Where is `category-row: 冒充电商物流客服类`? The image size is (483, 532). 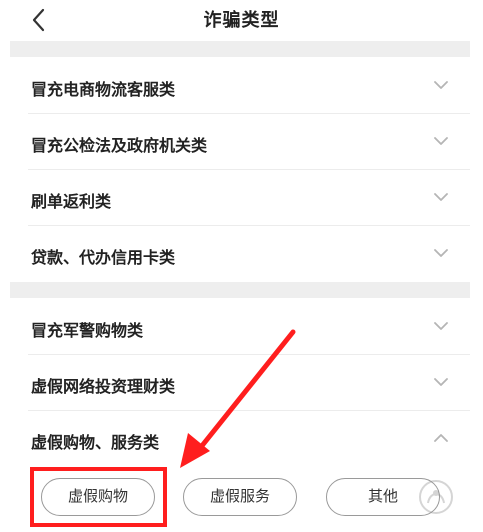 category-row: 冒充电商物流客服类 is located at coordinates (240, 86).